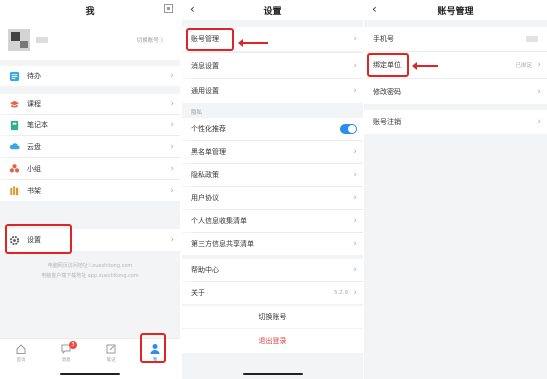  What do you see at coordinates (168, 8) in the screenshot?
I see `scan-icon` at bounding box center [168, 8].